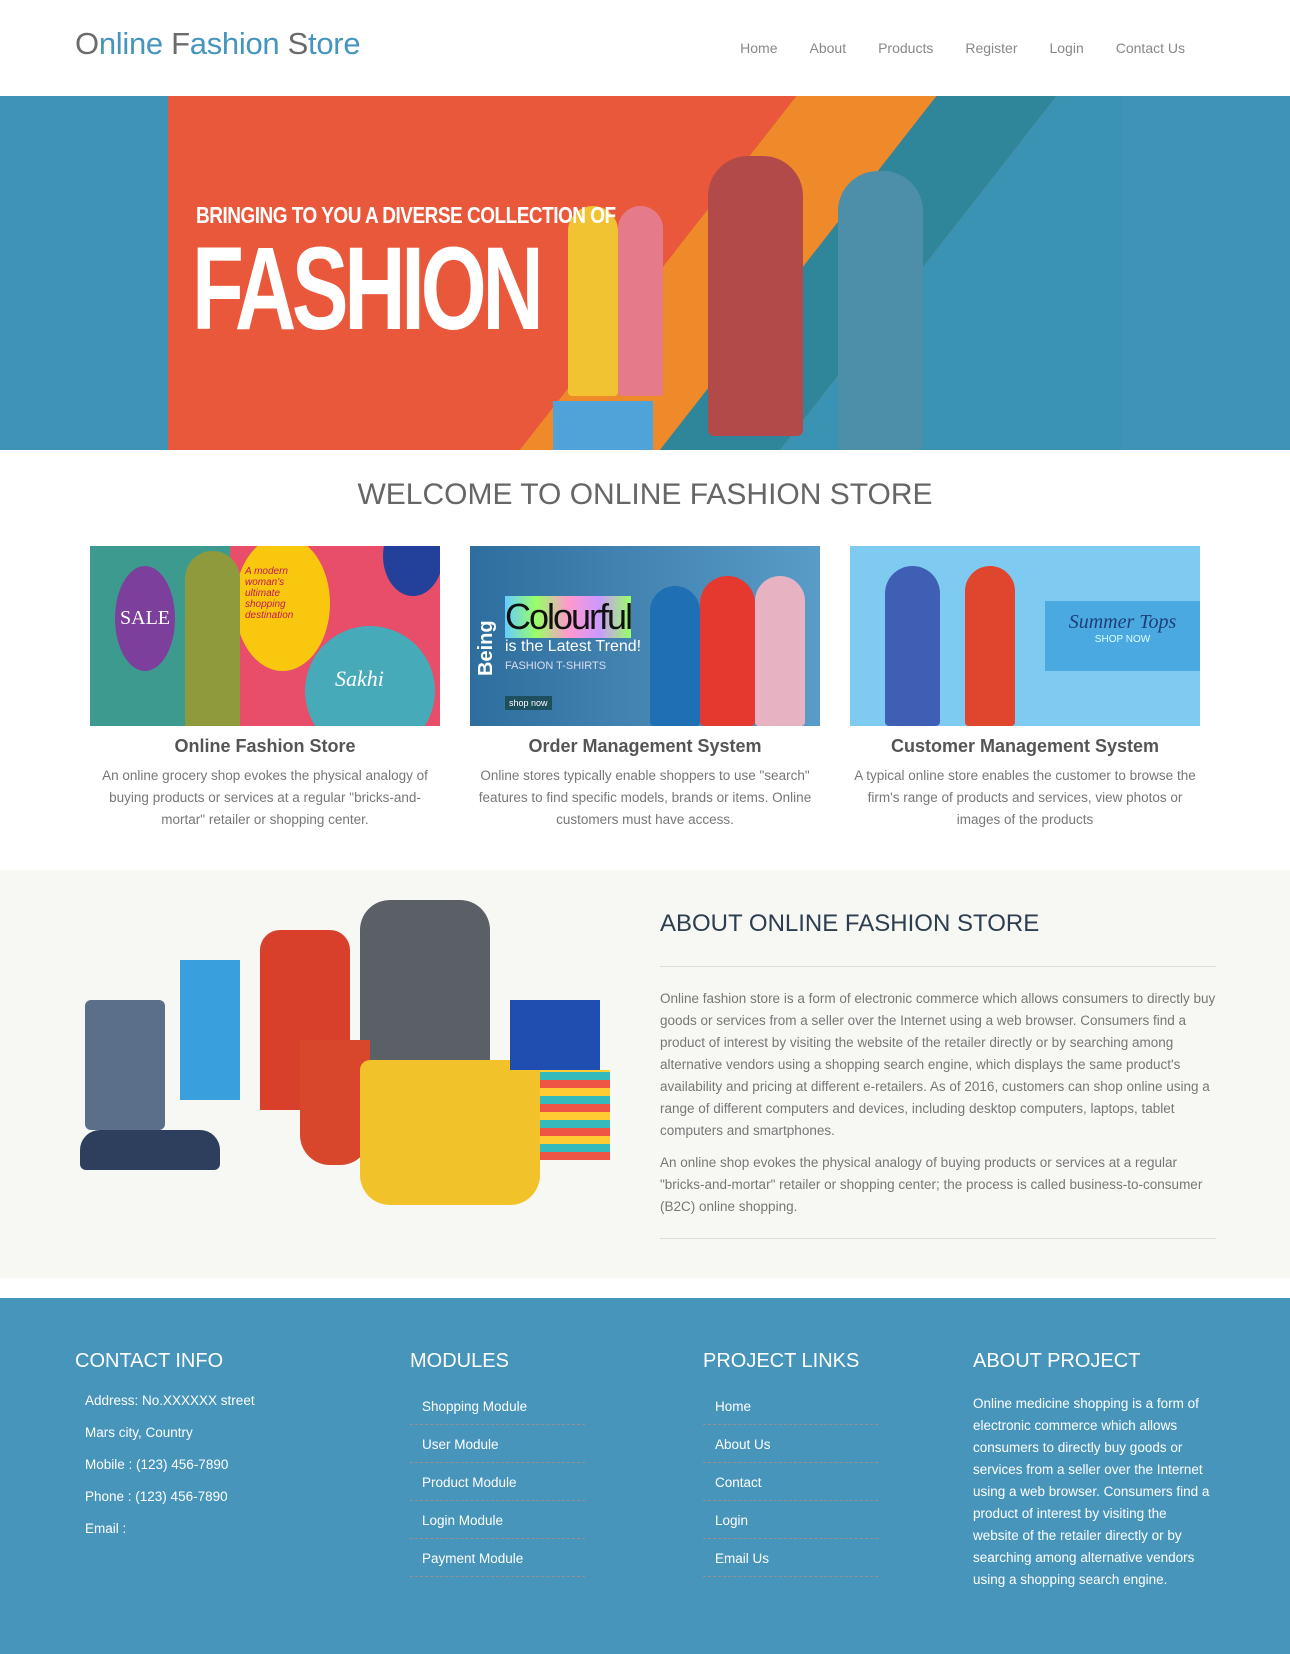 The height and width of the screenshot is (1654, 1290). I want to click on site-logo: Online Fashion Store, so click(218, 44).